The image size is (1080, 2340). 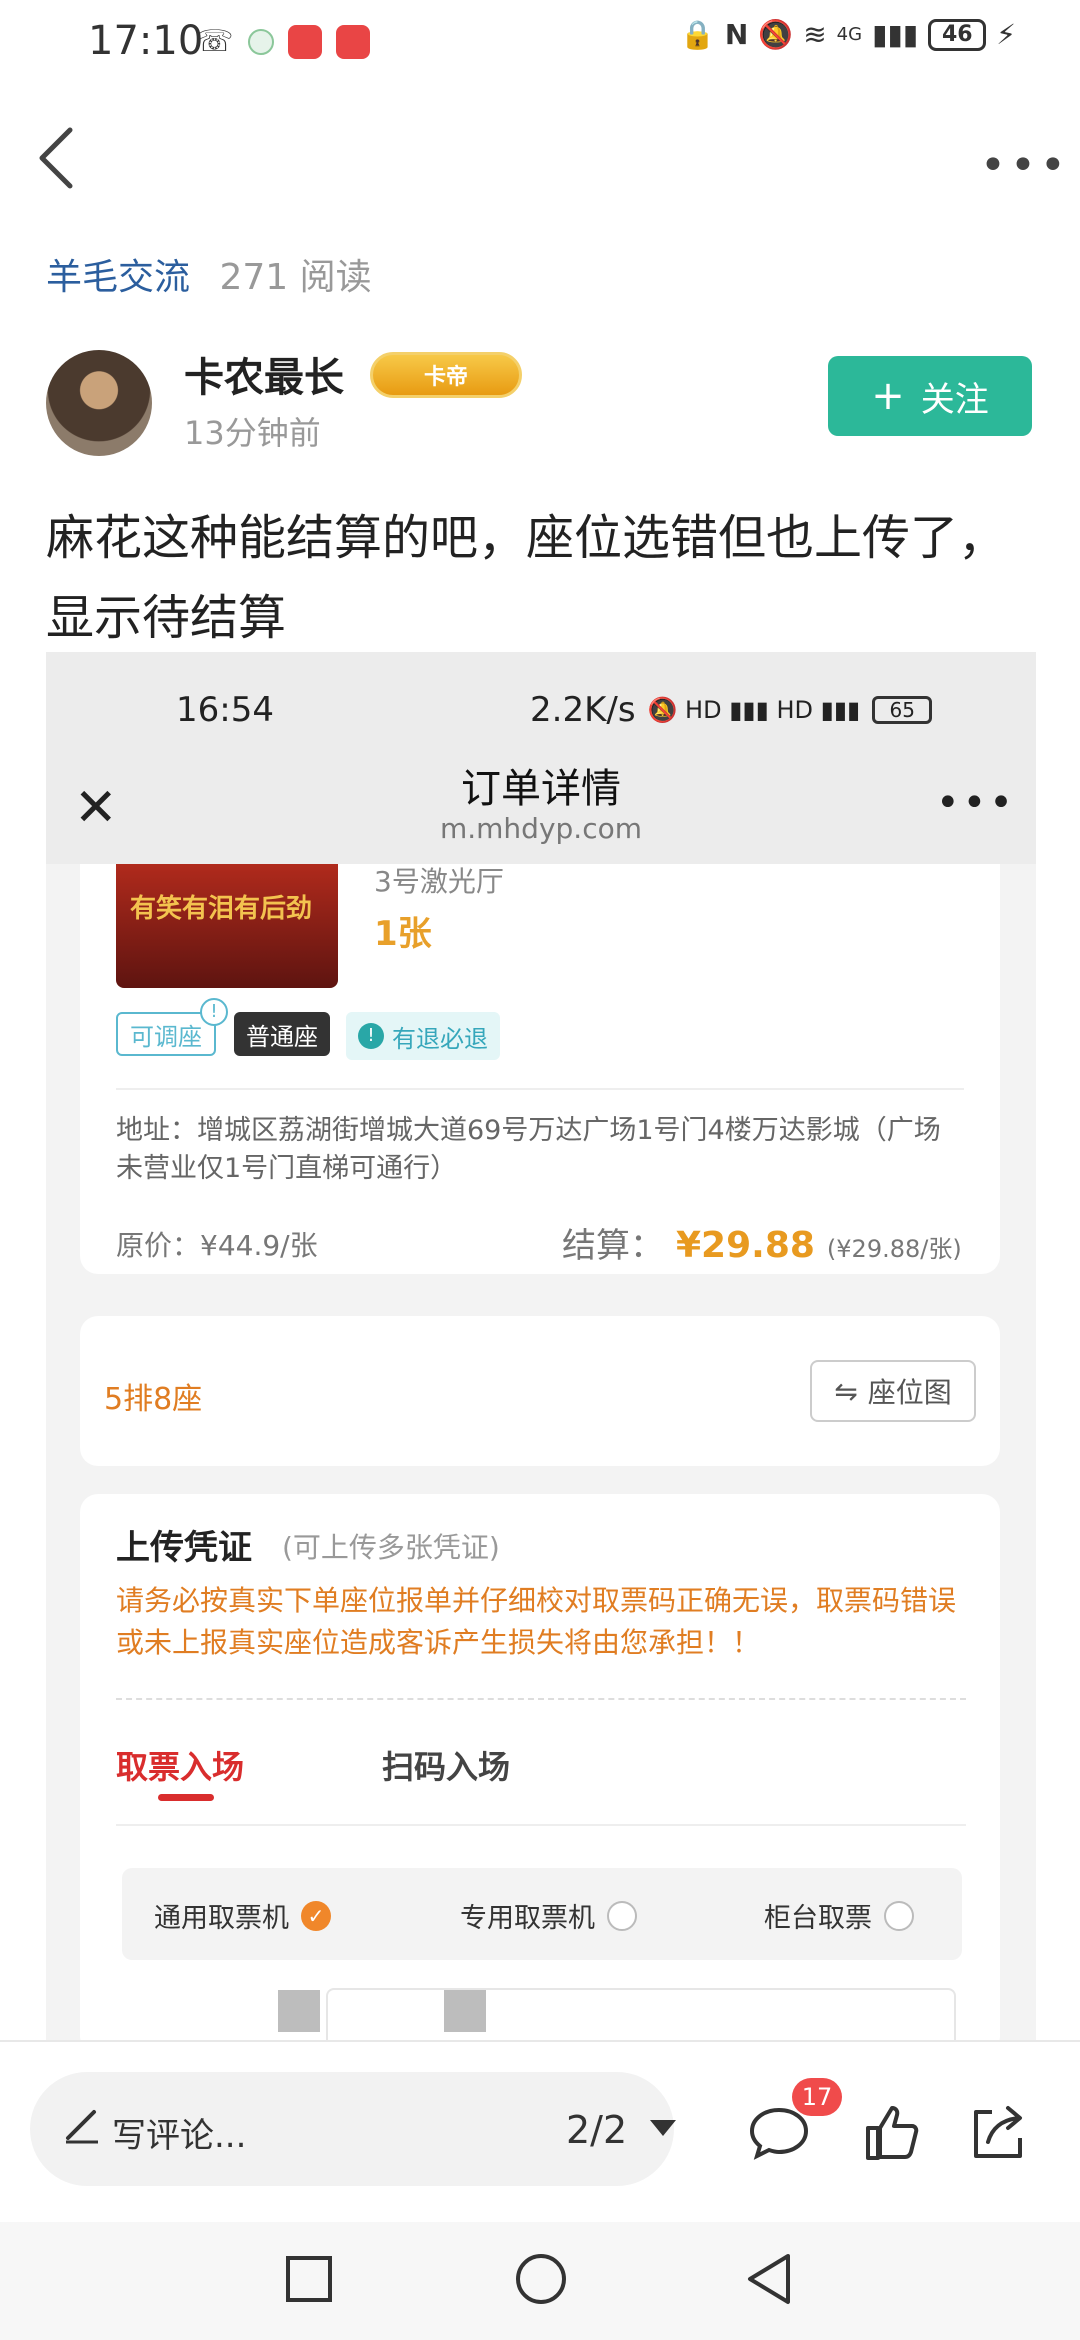 I want to click on screenshot-signal-icon: 🔕 HD ▮▮▮ HD ▮▮▮, so click(x=754, y=710).